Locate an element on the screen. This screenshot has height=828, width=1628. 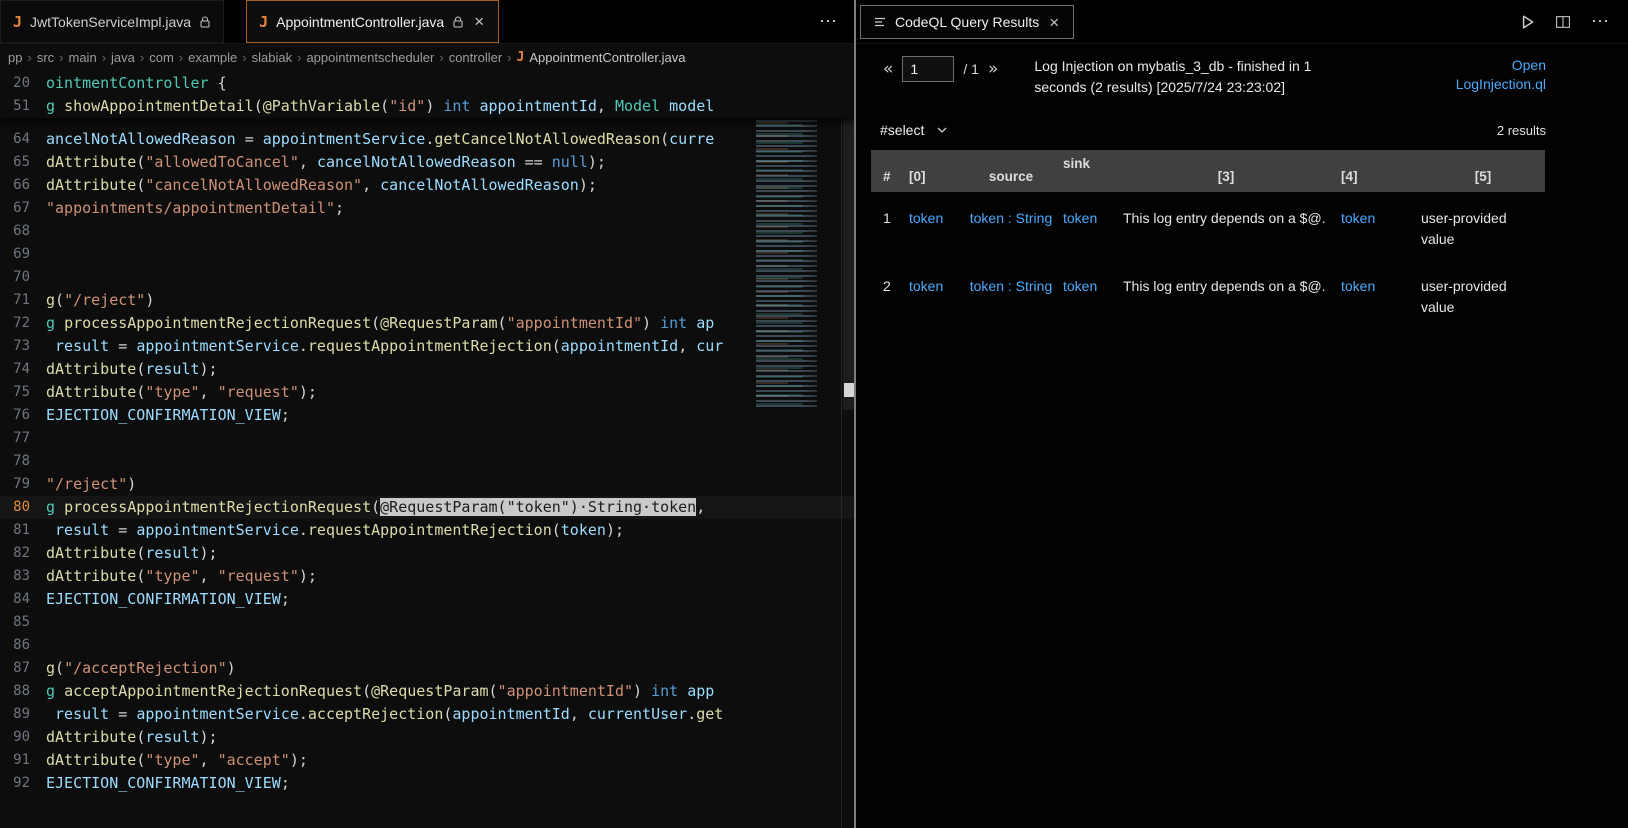
tab-jwttokenserviceimpl: J JwtTokenServiceImpl.java is located at coordinates (112, 21).